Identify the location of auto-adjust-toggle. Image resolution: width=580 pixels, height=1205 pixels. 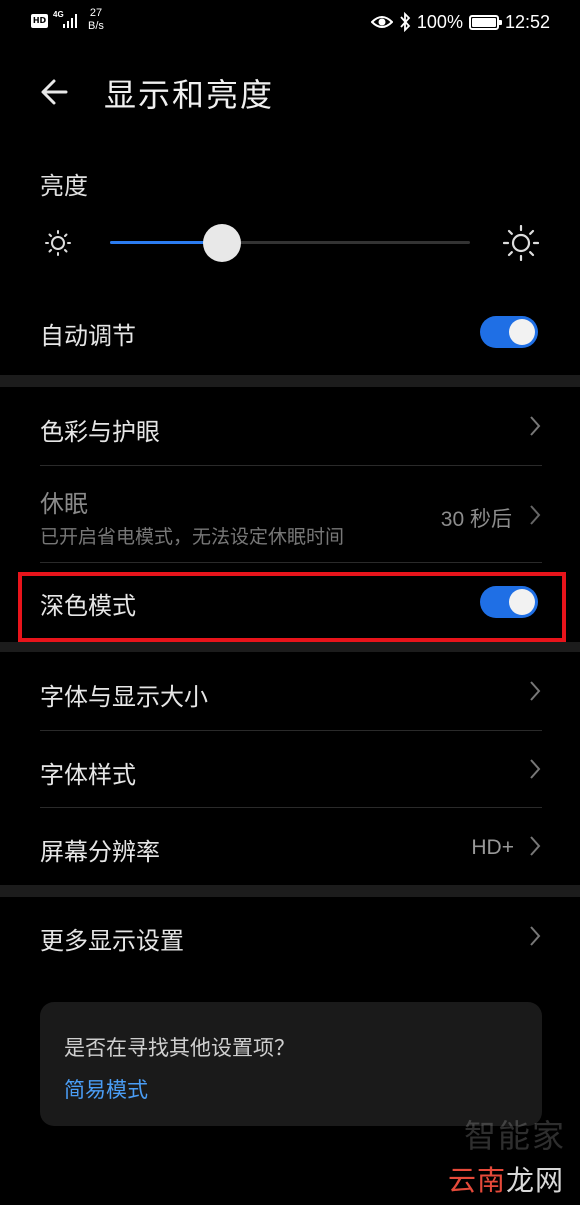
(509, 332).